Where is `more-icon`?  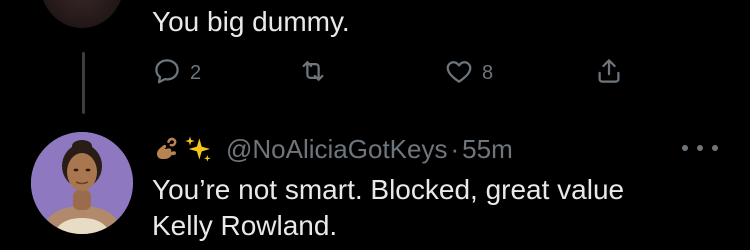
more-icon is located at coordinates (700, 148).